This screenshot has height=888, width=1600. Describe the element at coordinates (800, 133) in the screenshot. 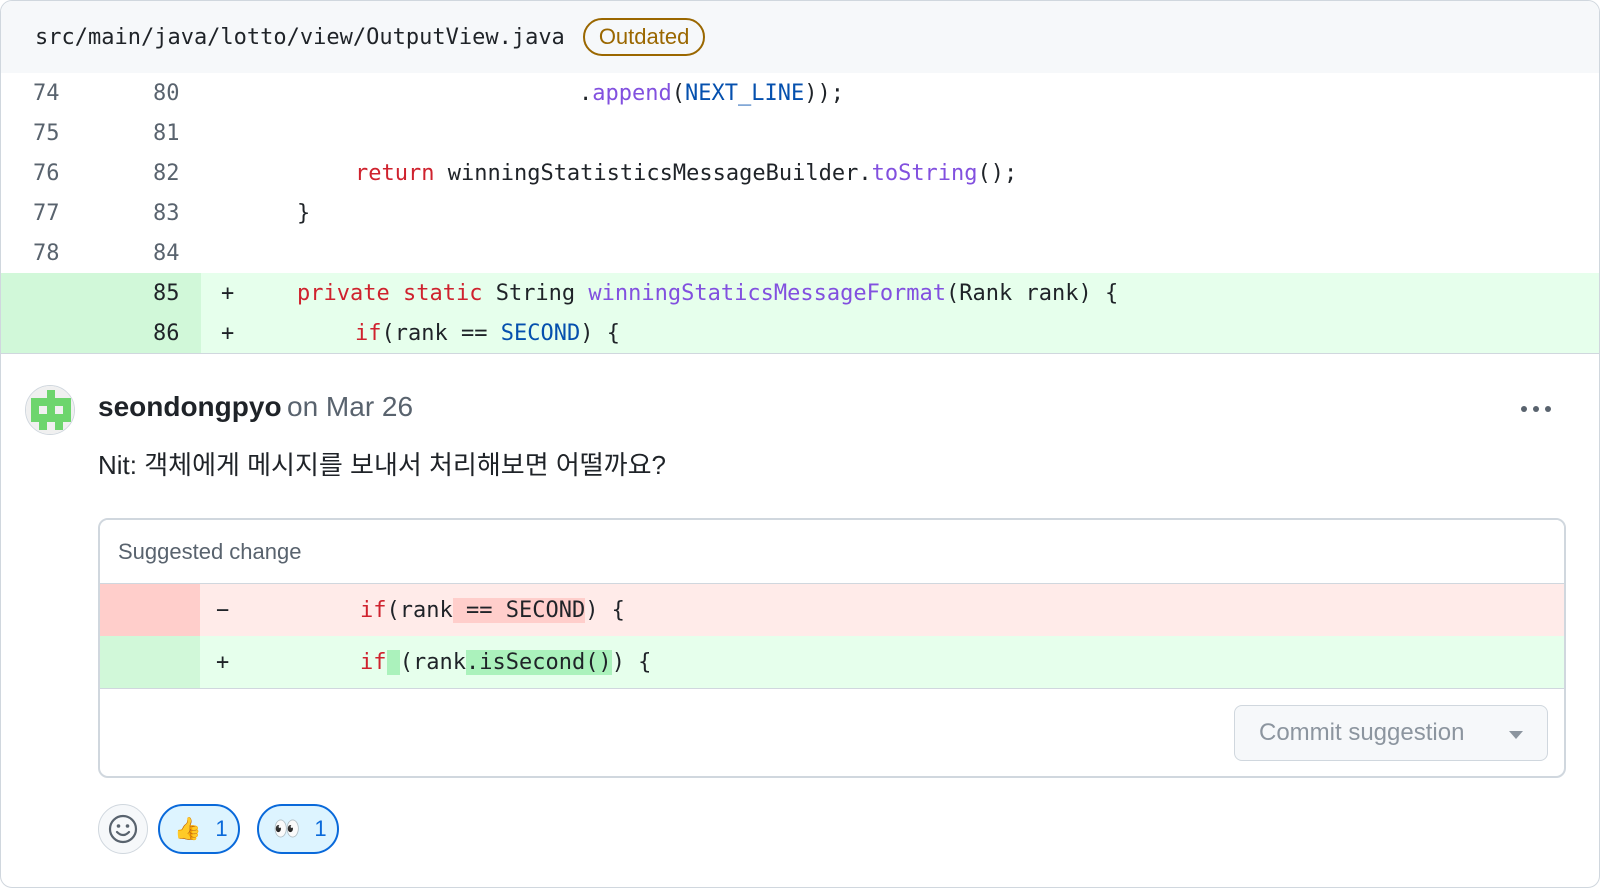

I see `diff-row: 75 81` at that location.